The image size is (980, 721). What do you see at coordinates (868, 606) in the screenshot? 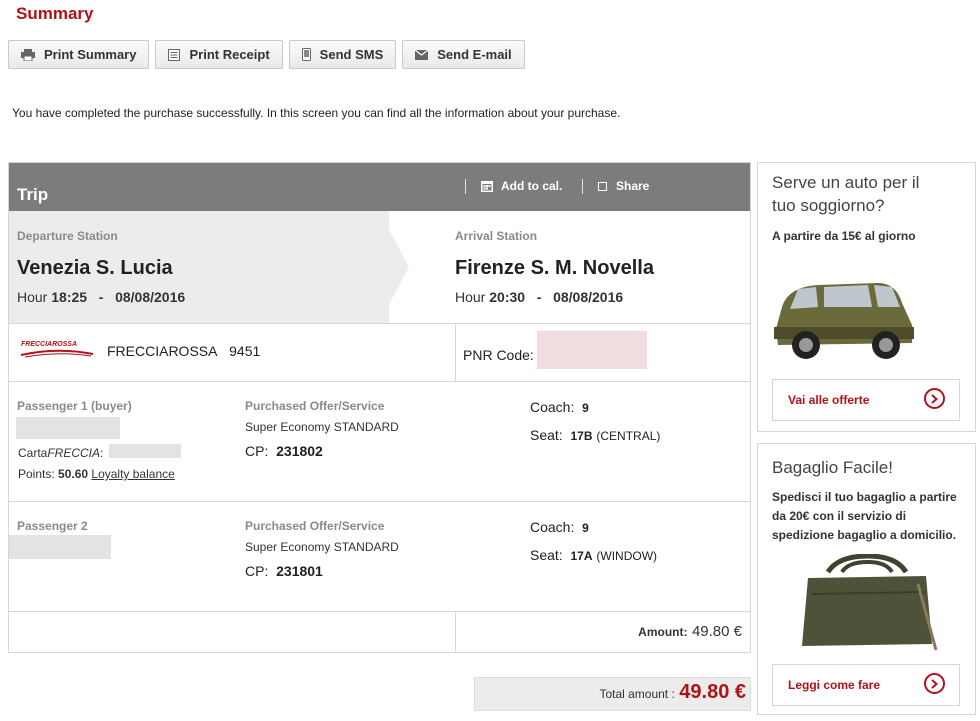
I see `luggage-image` at bounding box center [868, 606].